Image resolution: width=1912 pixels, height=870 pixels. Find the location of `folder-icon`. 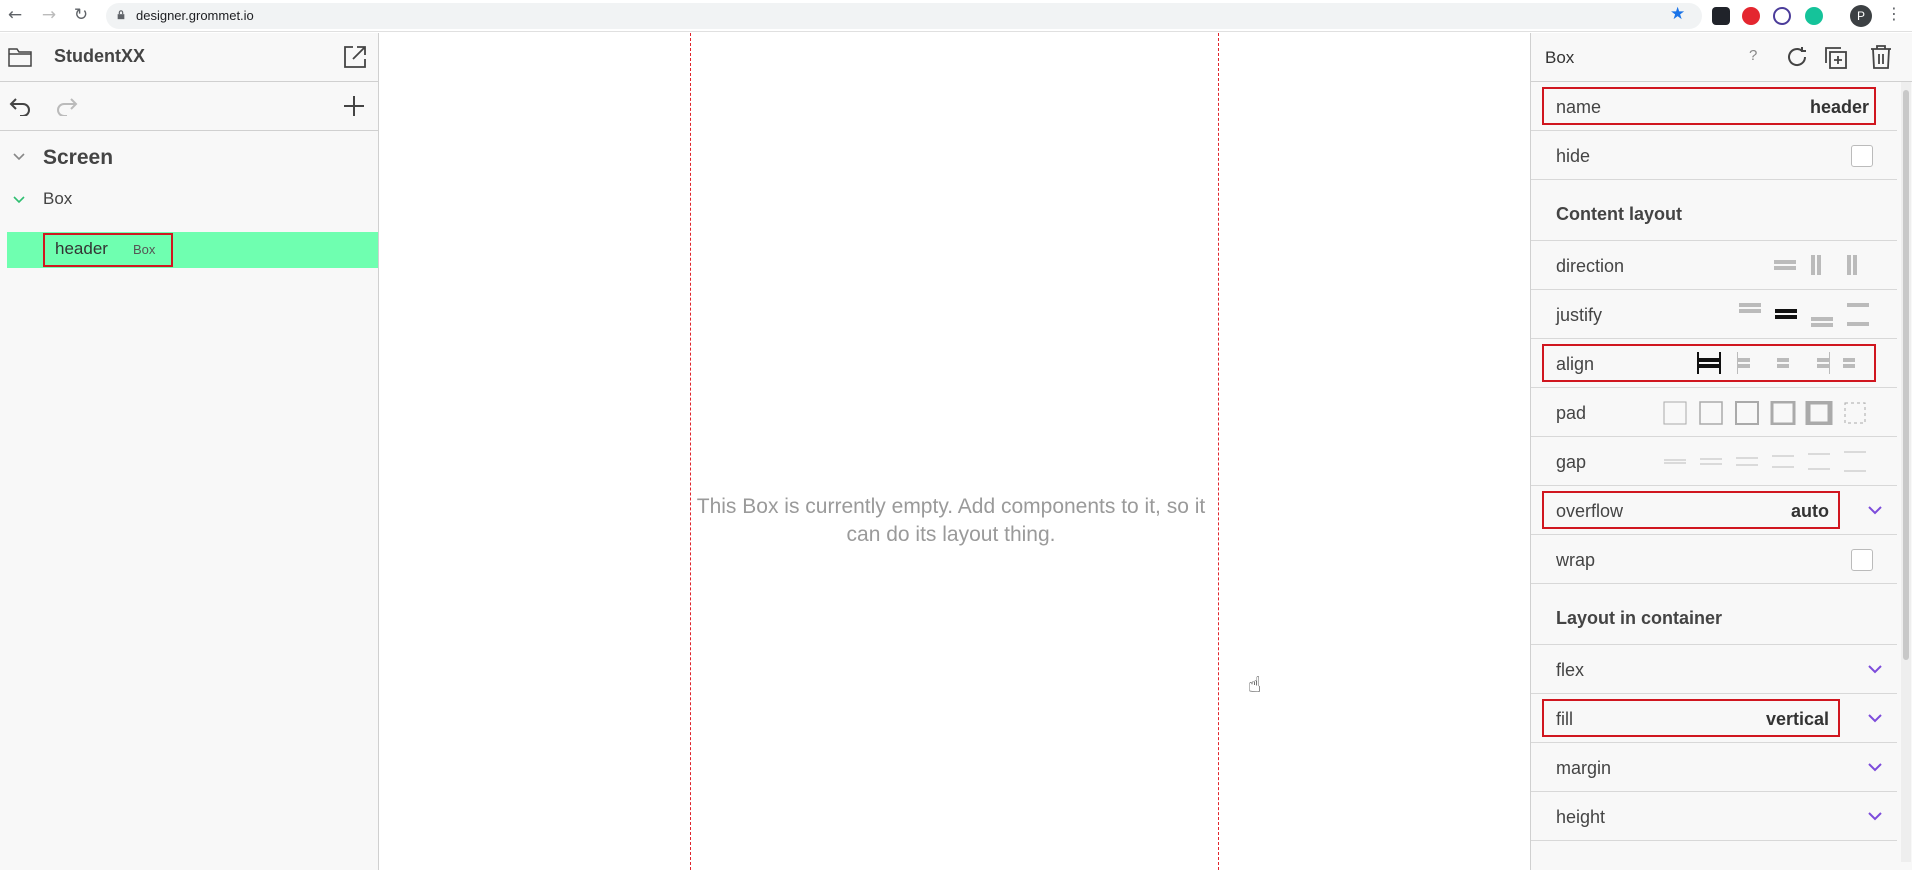

folder-icon is located at coordinates (20, 57).